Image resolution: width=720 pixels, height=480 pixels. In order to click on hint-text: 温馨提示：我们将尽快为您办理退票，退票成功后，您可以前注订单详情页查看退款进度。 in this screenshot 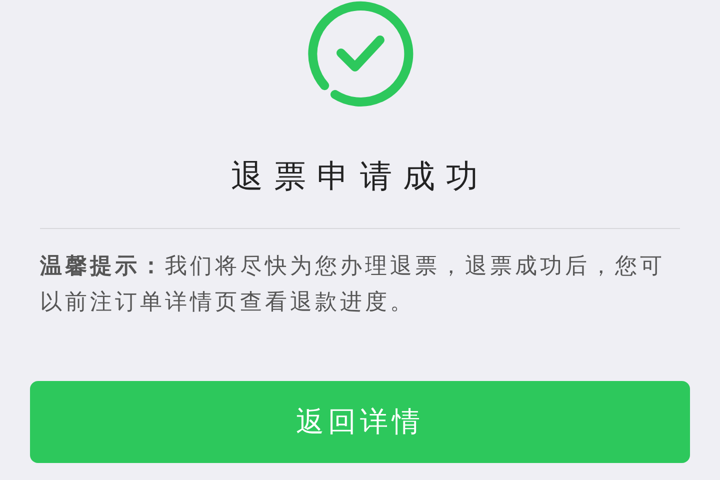, I will do `click(353, 285)`.